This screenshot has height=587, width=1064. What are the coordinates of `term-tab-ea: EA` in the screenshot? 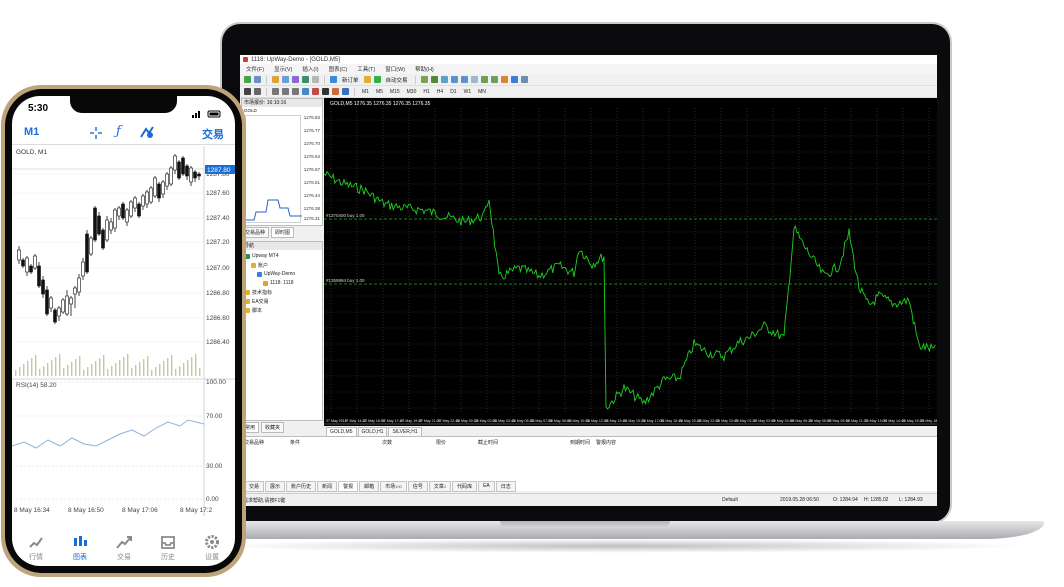 It's located at (486, 486).